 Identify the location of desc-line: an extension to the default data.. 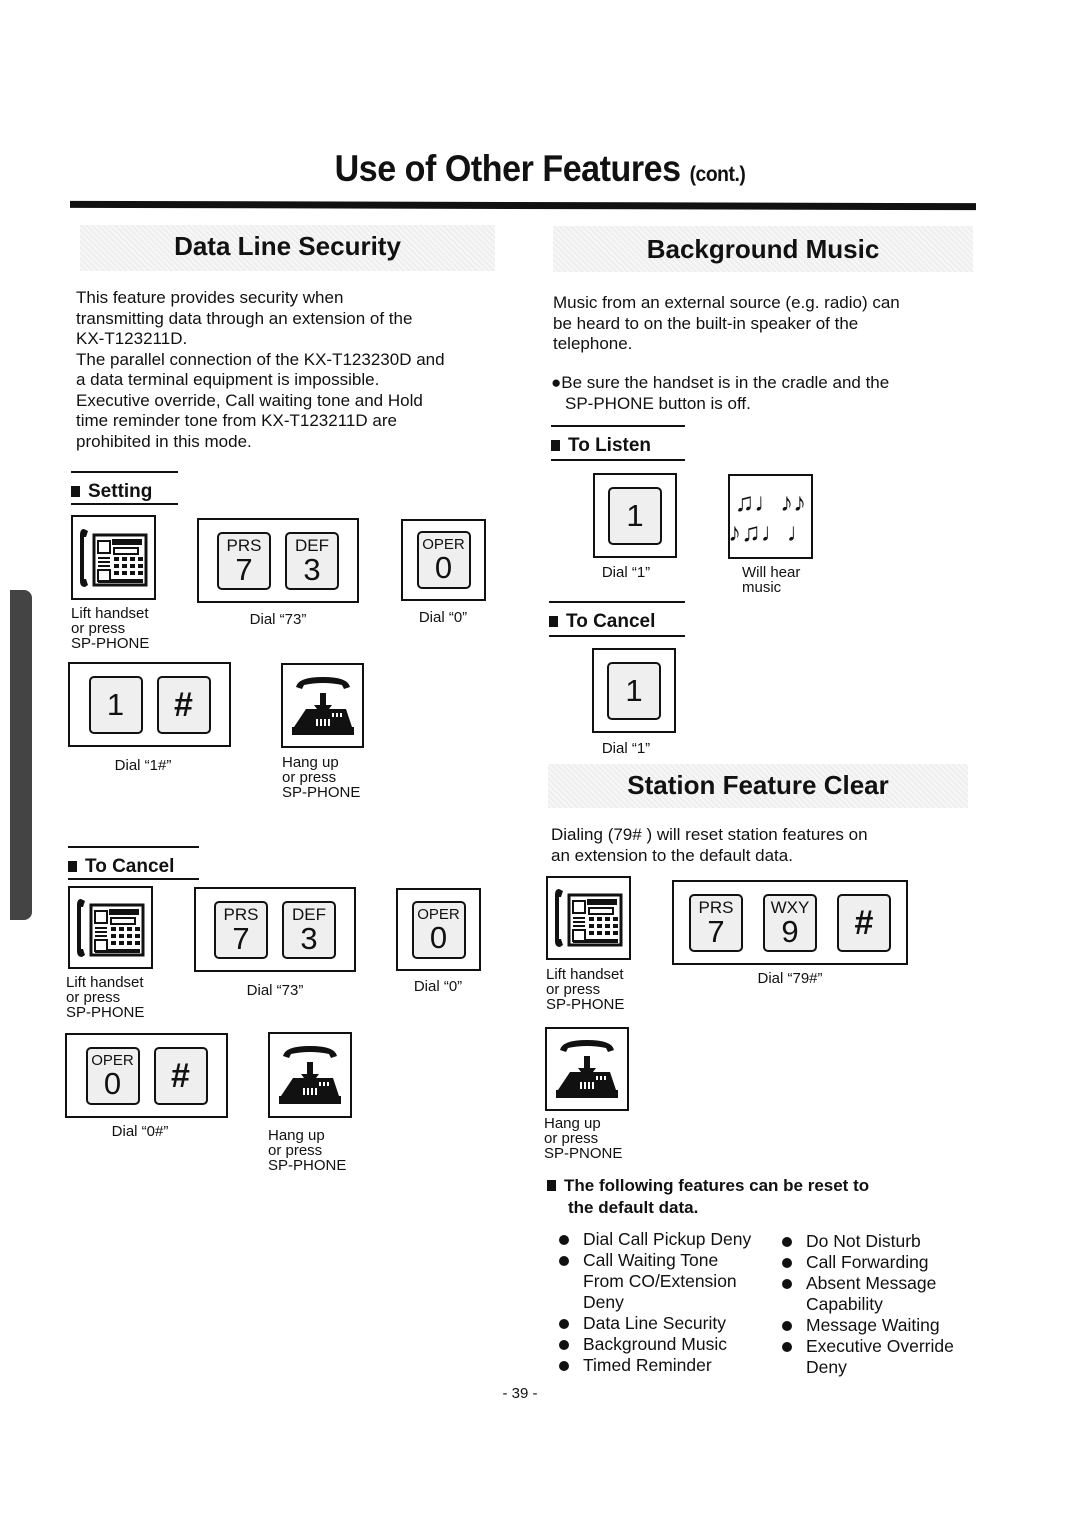
(672, 855).